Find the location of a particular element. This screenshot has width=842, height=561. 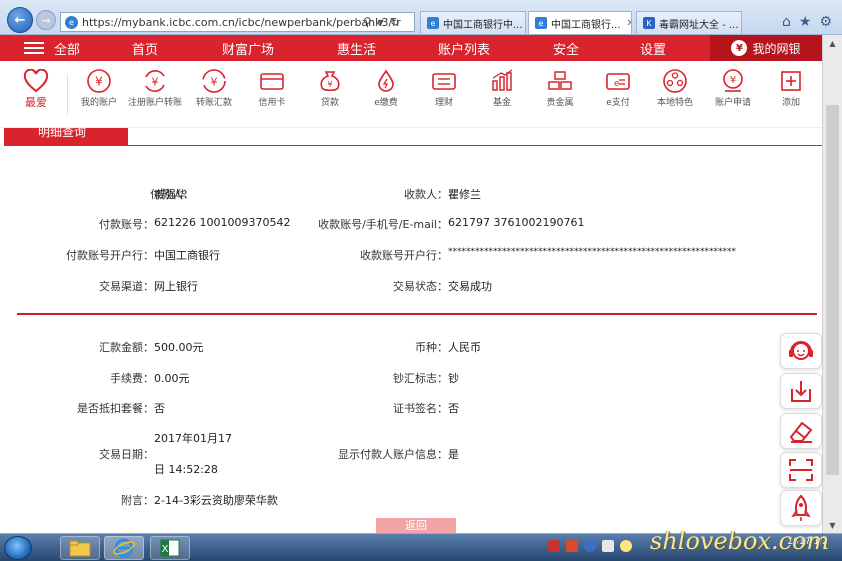

divider is located at coordinates (67, 95).